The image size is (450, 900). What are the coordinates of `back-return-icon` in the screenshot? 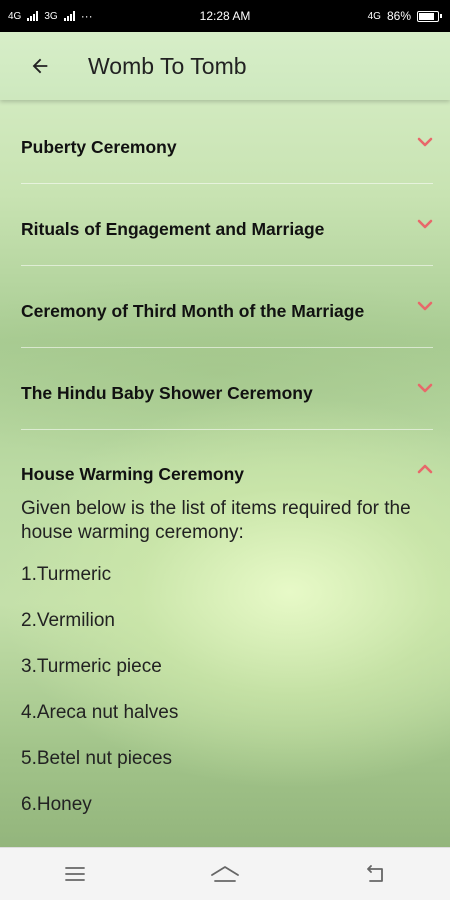 It's located at (375, 873).